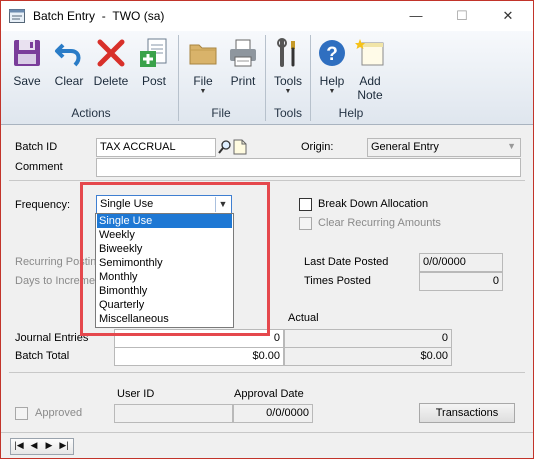 Image resolution: width=534 pixels, height=459 pixels. What do you see at coordinates (156, 147) in the screenshot?
I see `batch-id-input: TAX ACCRUAL` at bounding box center [156, 147].